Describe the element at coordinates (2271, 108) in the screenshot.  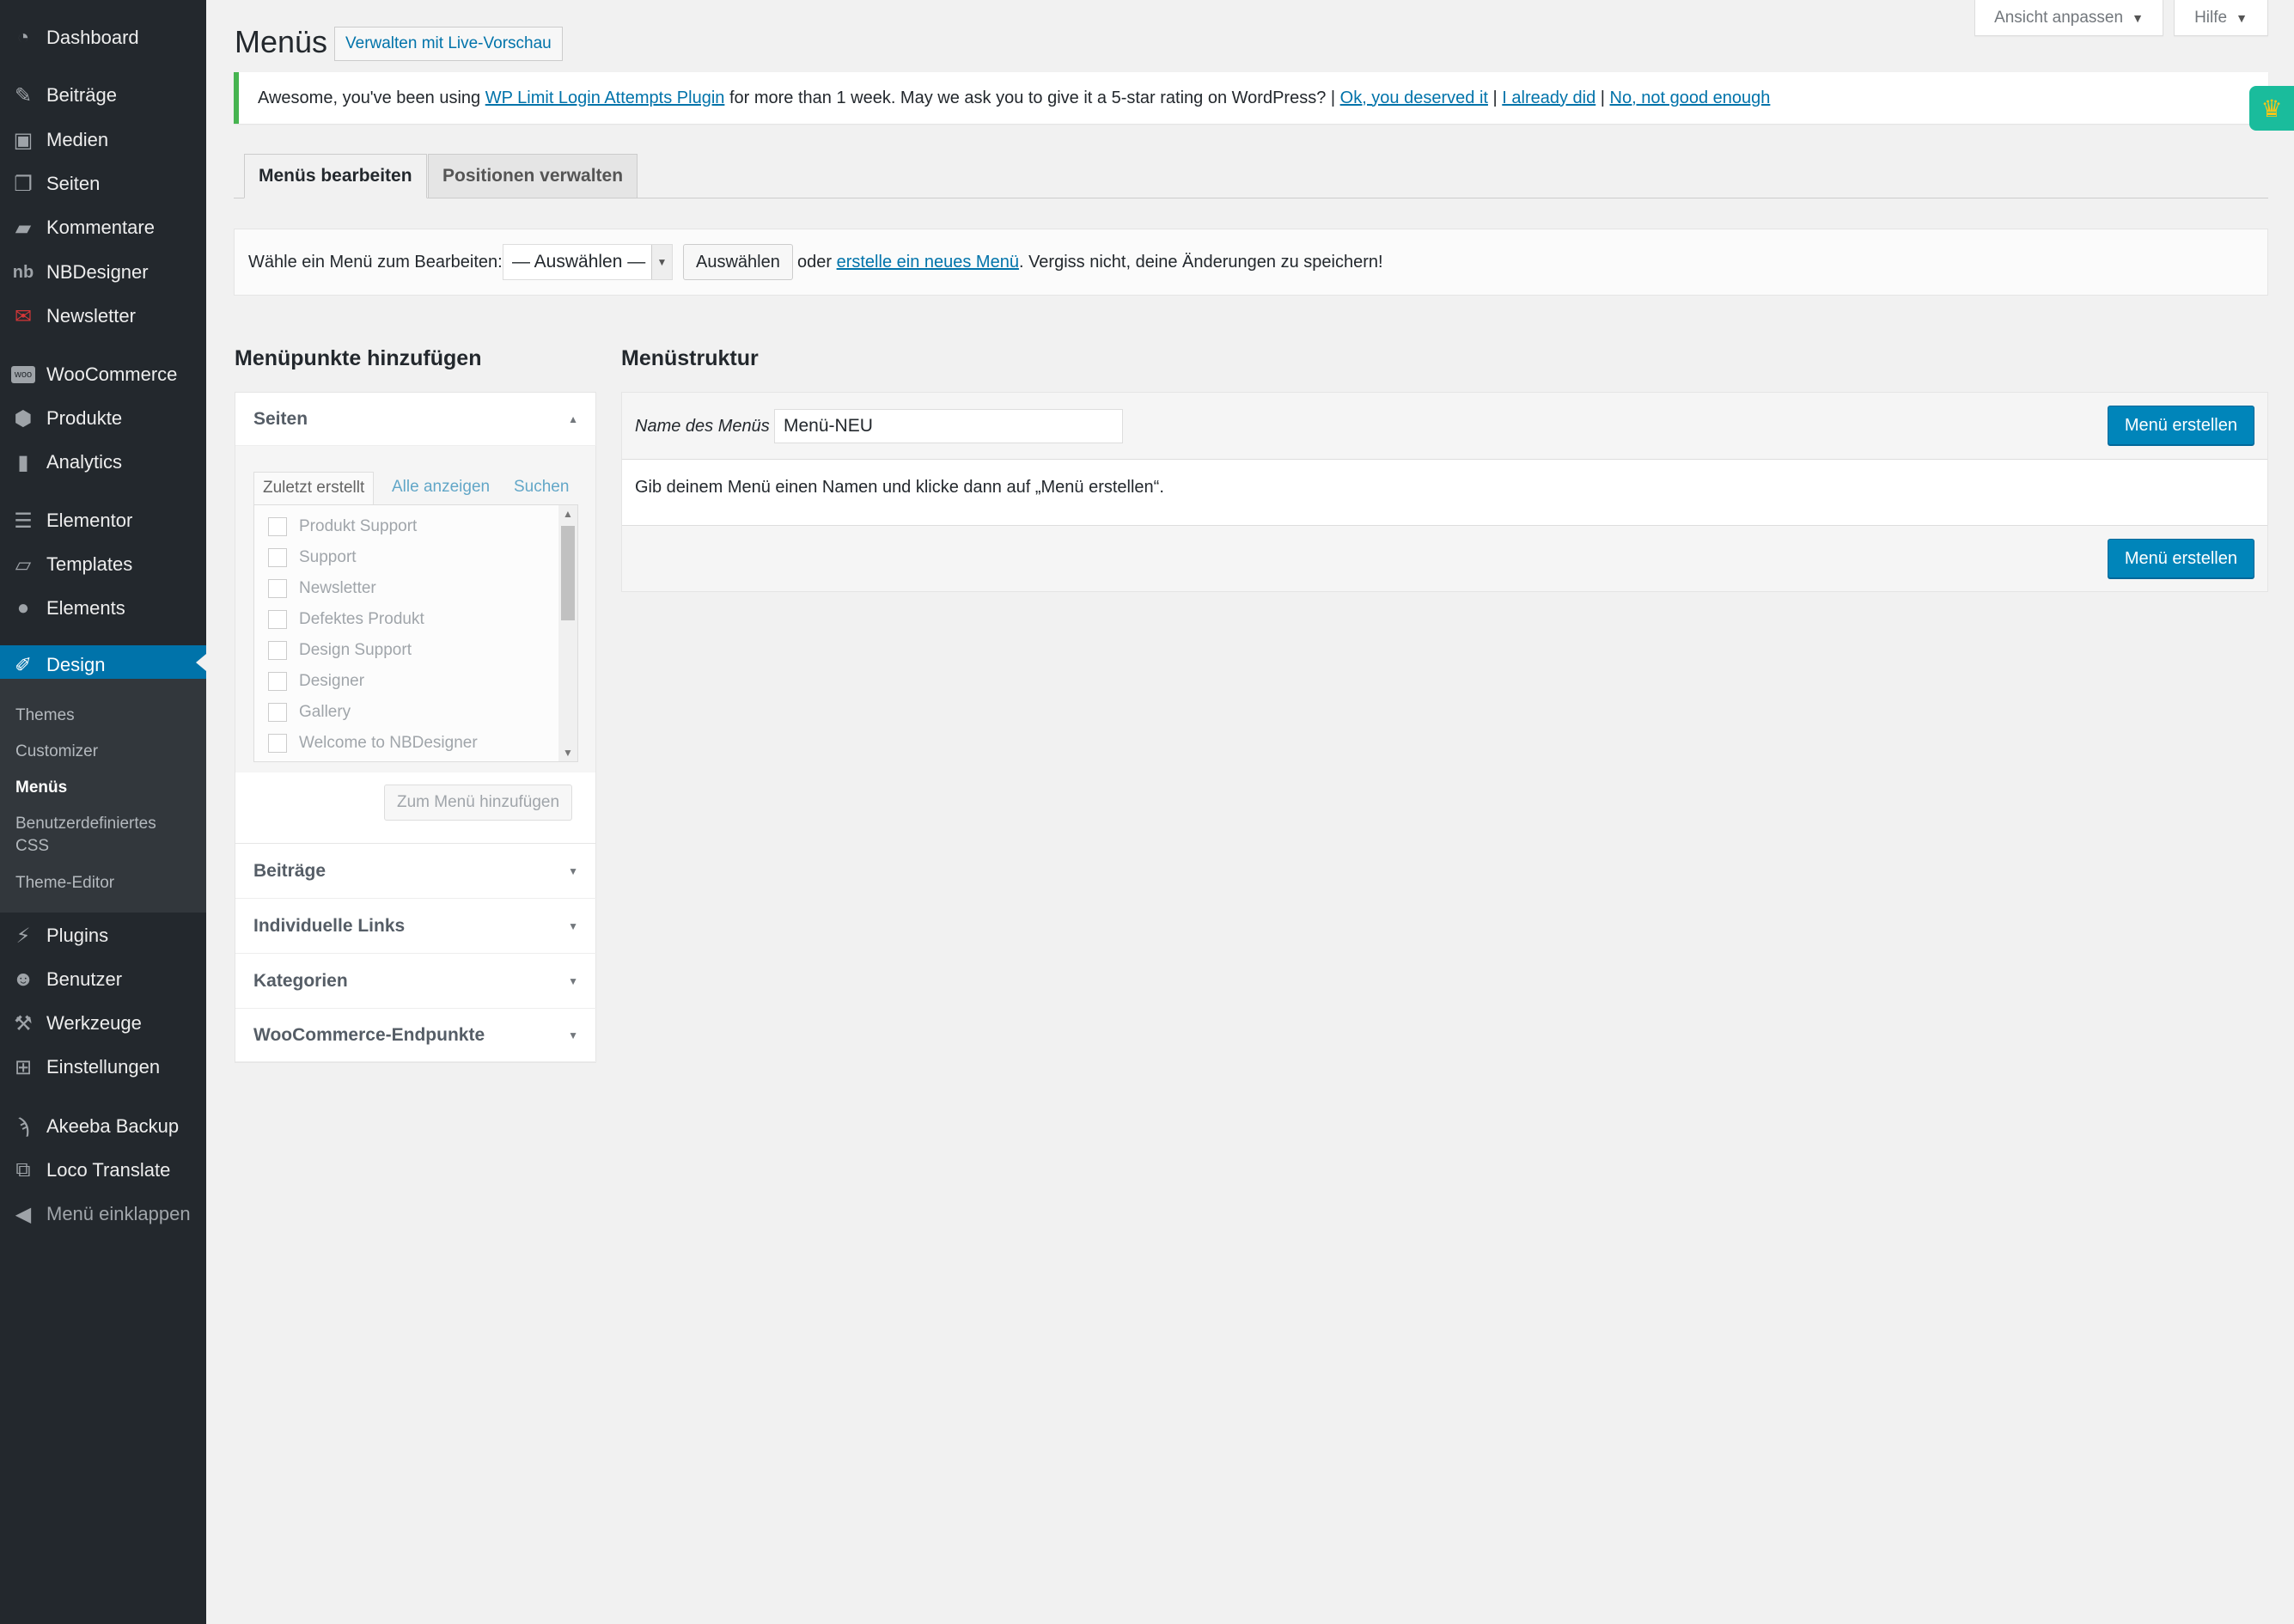
I see `crown-icon: ♛` at that location.